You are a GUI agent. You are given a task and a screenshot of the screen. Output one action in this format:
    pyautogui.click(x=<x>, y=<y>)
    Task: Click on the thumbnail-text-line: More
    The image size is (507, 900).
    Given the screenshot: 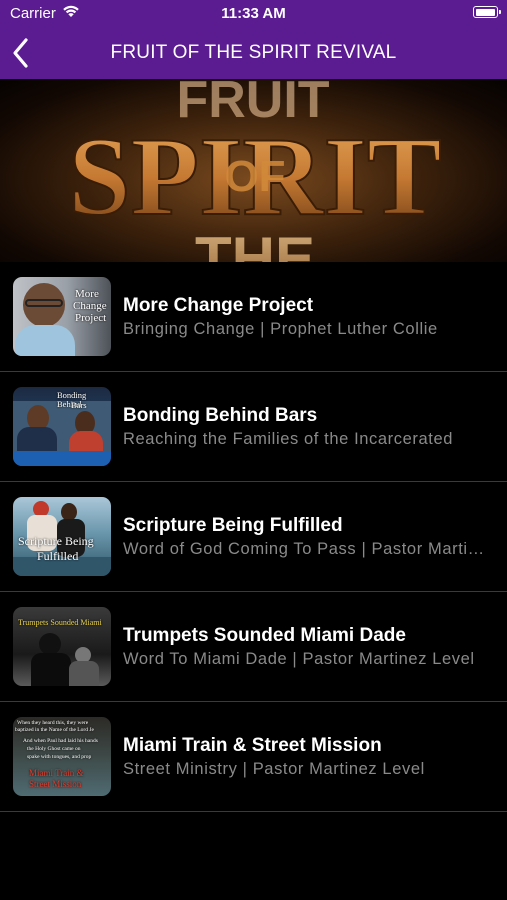 What is the action you would take?
    pyautogui.click(x=87, y=294)
    